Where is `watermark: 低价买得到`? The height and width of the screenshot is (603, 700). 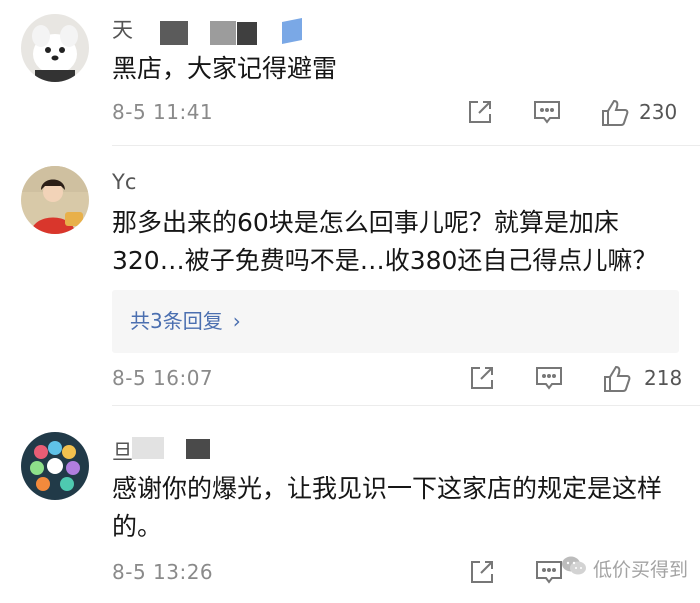 watermark: 低价买得到 is located at coordinates (624, 568).